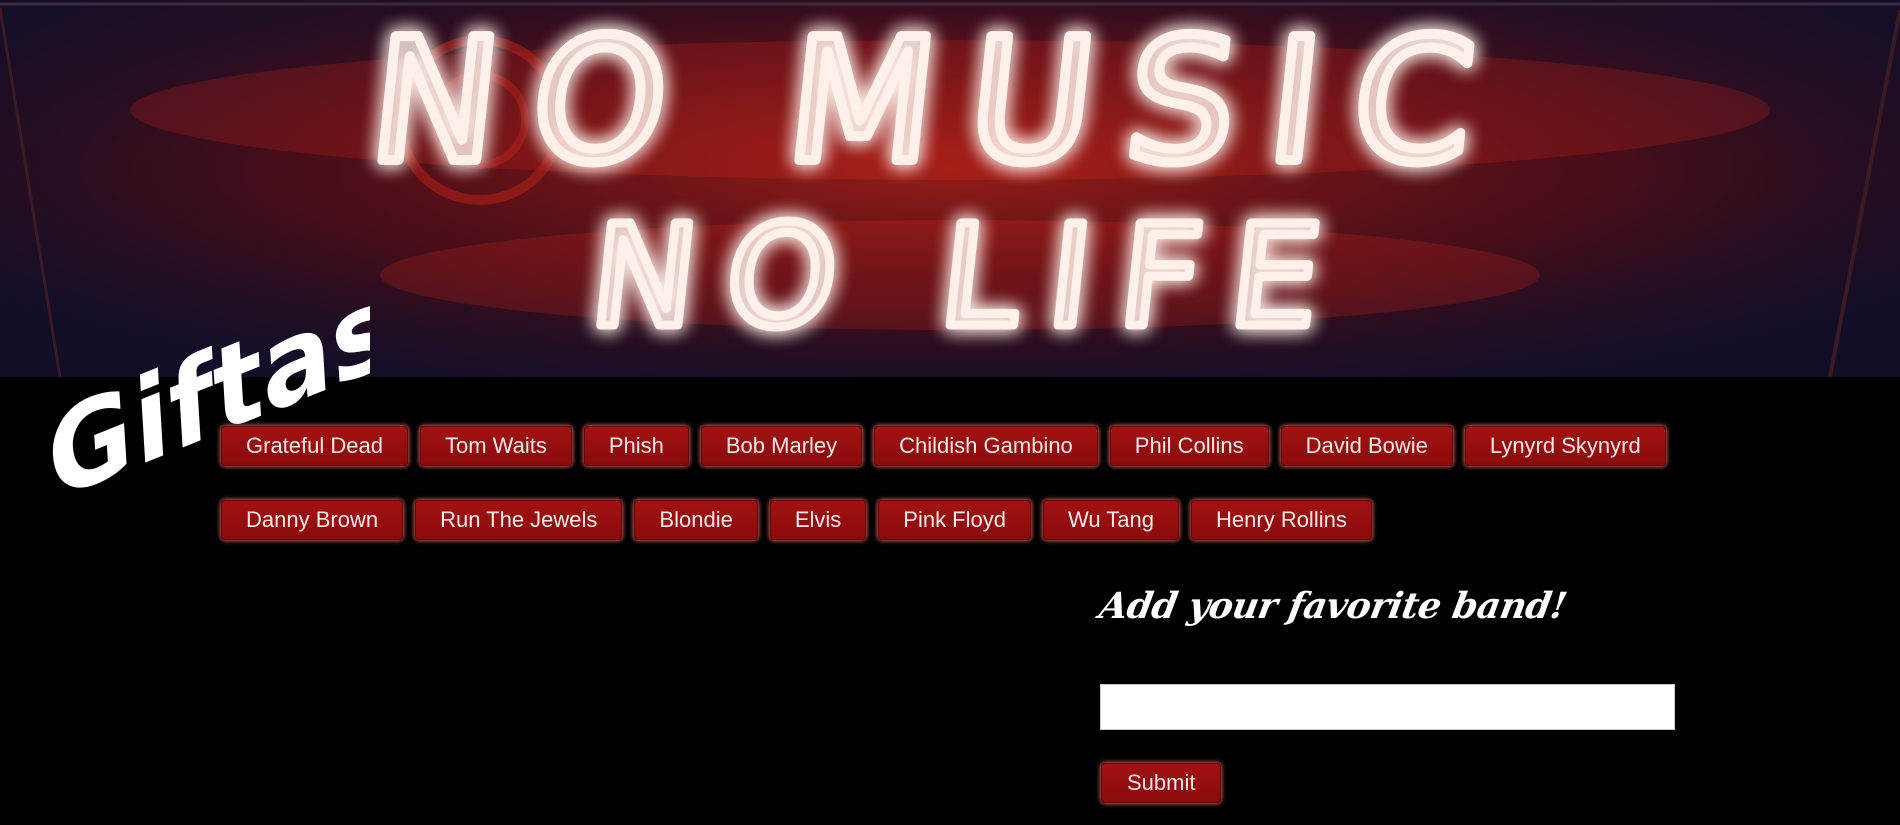  I want to click on band-button-phish: Phish, so click(636, 446).